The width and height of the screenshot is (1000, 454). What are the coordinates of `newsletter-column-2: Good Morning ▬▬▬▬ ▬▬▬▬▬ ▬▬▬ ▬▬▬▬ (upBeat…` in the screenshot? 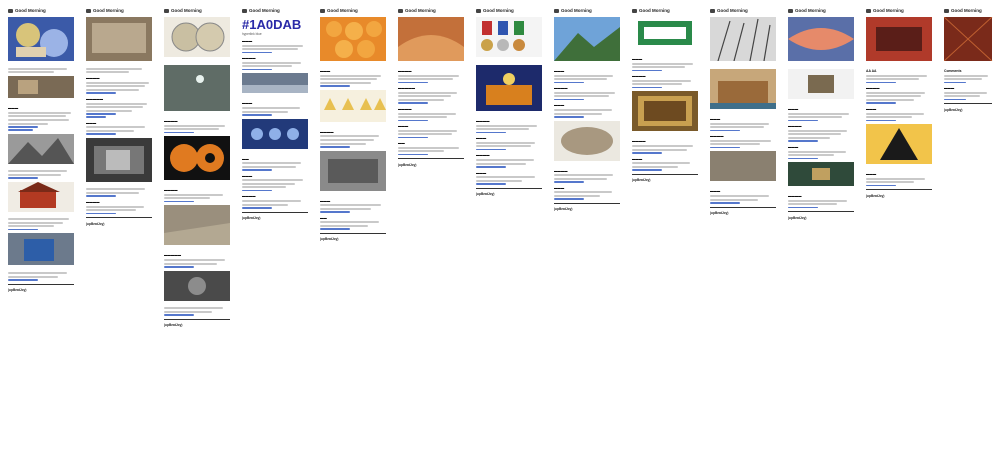 It's located at (119, 228).